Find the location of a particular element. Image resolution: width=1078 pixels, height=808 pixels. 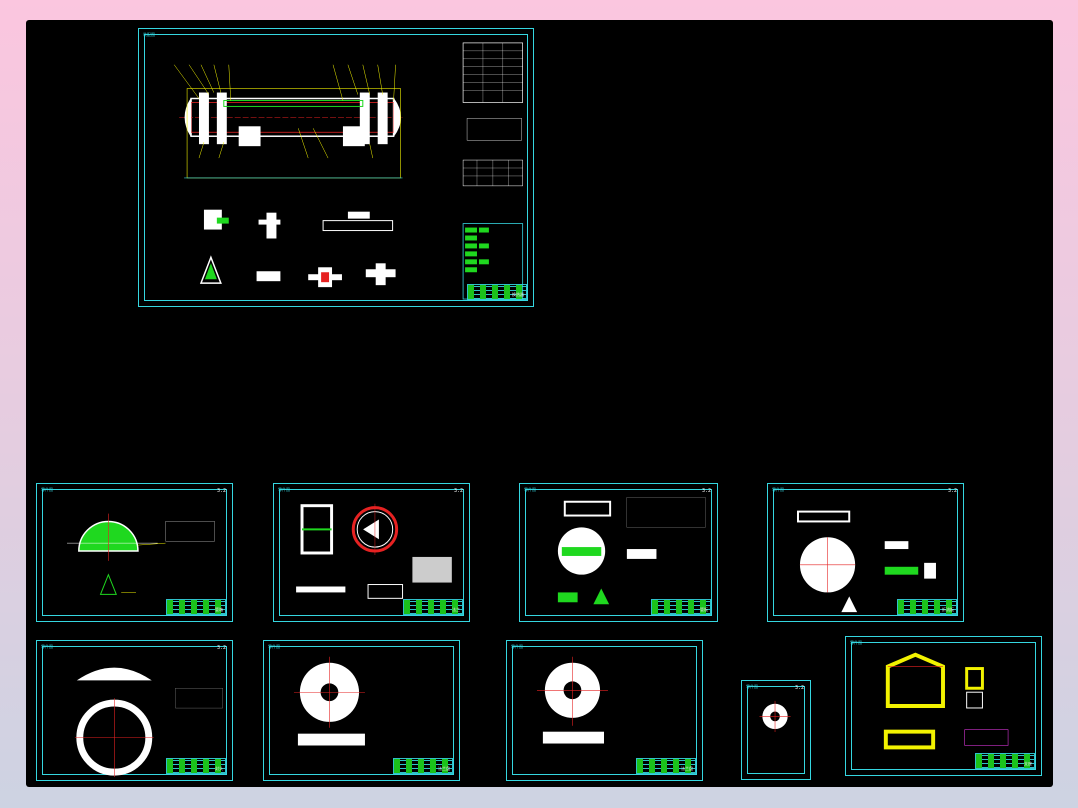

assembly-drawing-sheet: 装配图 换热器 is located at coordinates (336, 167).